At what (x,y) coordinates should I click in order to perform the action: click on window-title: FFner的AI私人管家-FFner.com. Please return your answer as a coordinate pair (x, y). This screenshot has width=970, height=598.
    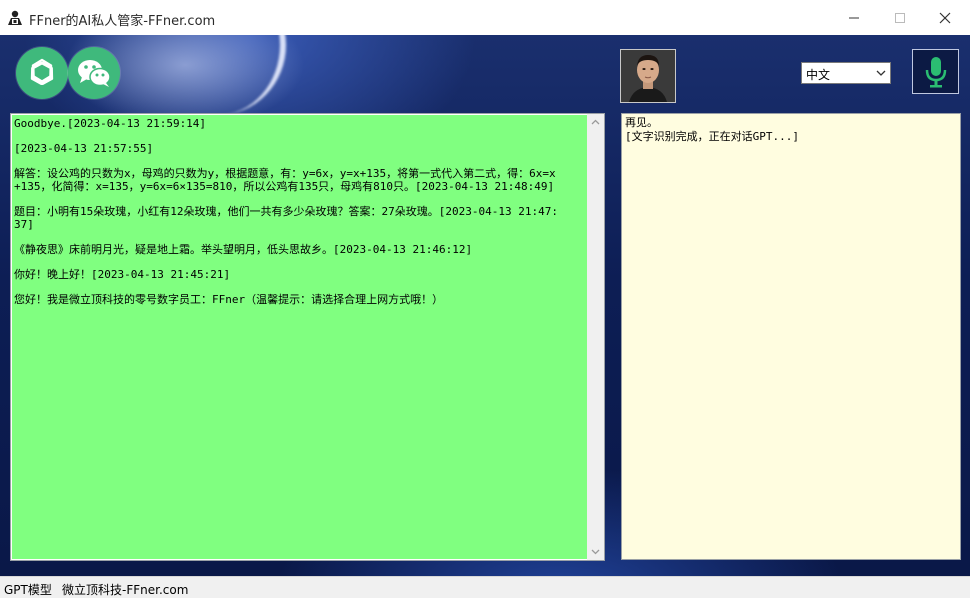
    Looking at the image, I should click on (122, 21).